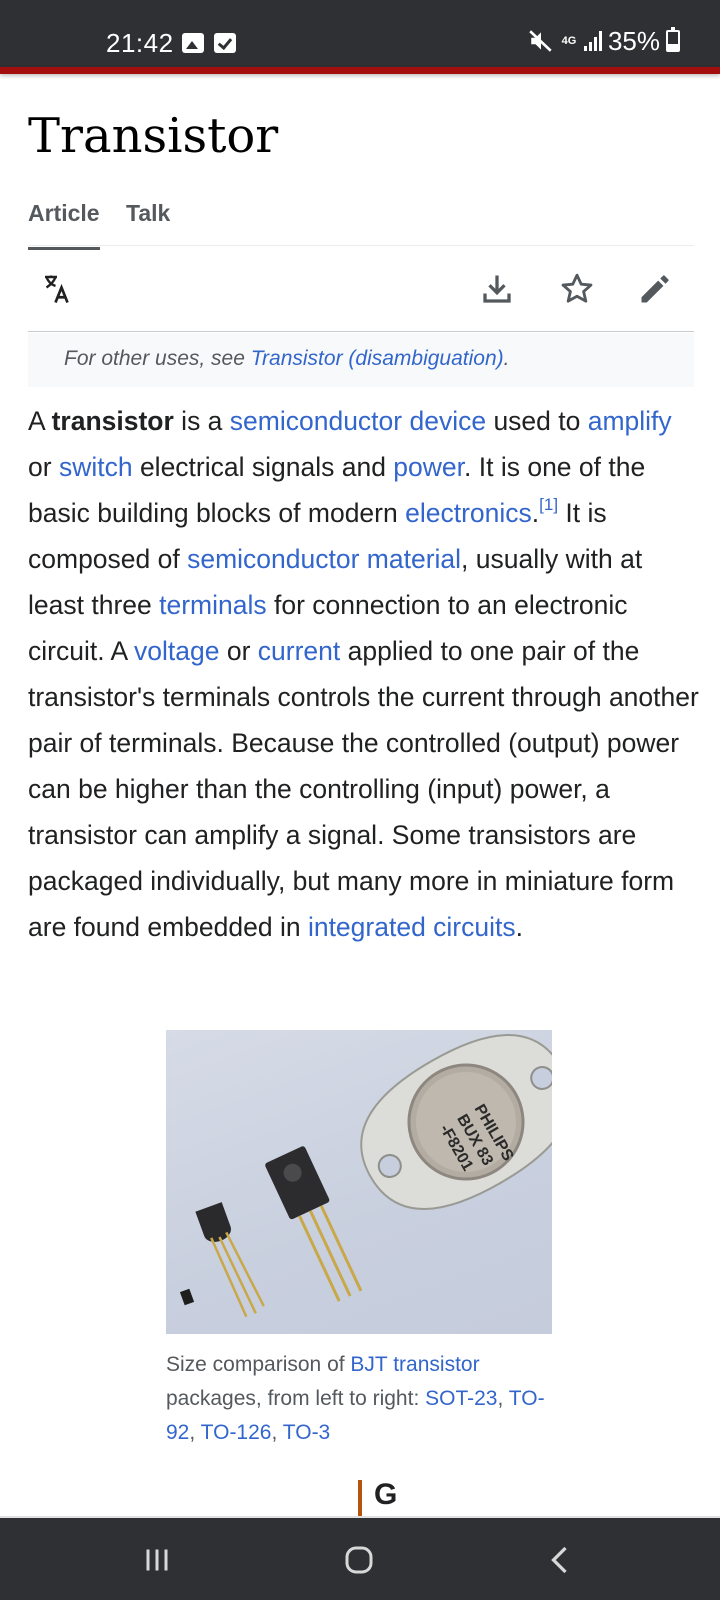  I want to click on home-icon, so click(359, 1560).